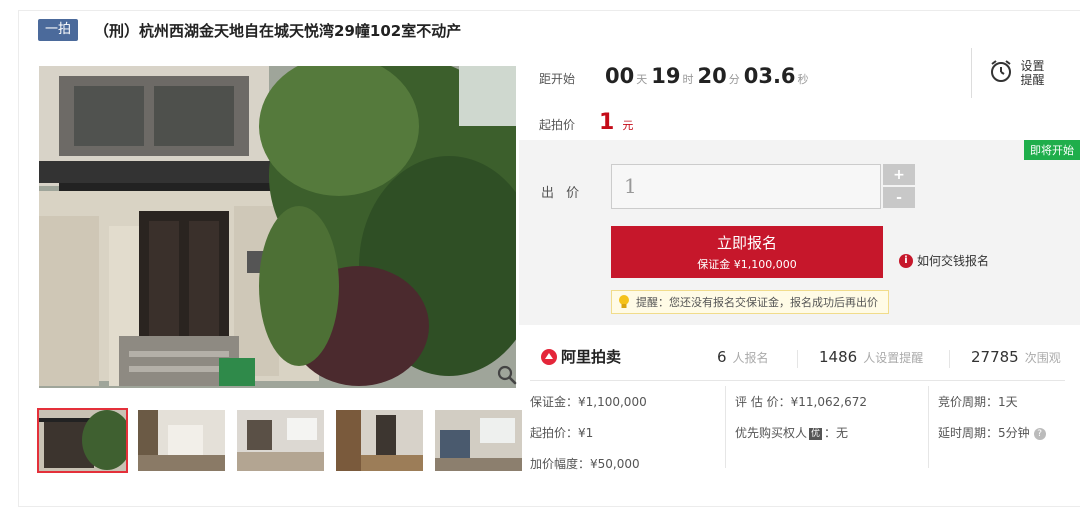  I want to click on countdown-minutes: 20, so click(712, 76).